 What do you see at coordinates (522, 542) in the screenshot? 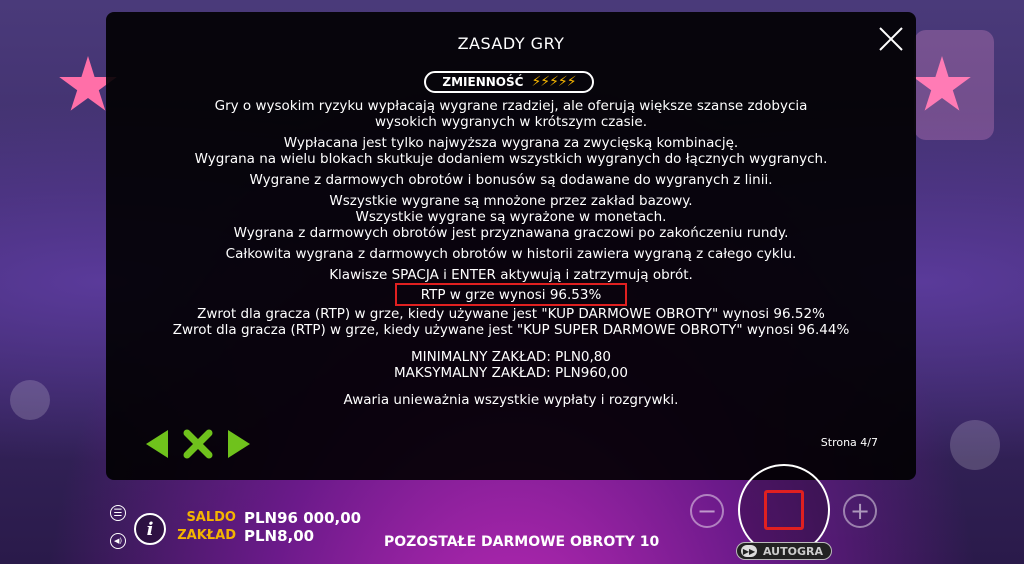
I see `free-spins-remaining: POZOSTAŁE DARMOWE OBROTY 10` at bounding box center [522, 542].